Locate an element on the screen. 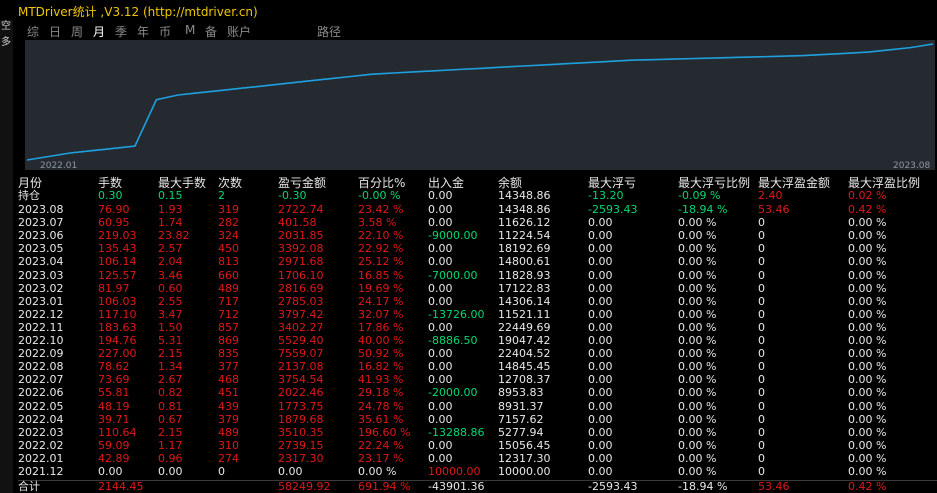  table-cell: 16.85 % is located at coordinates (381, 275).